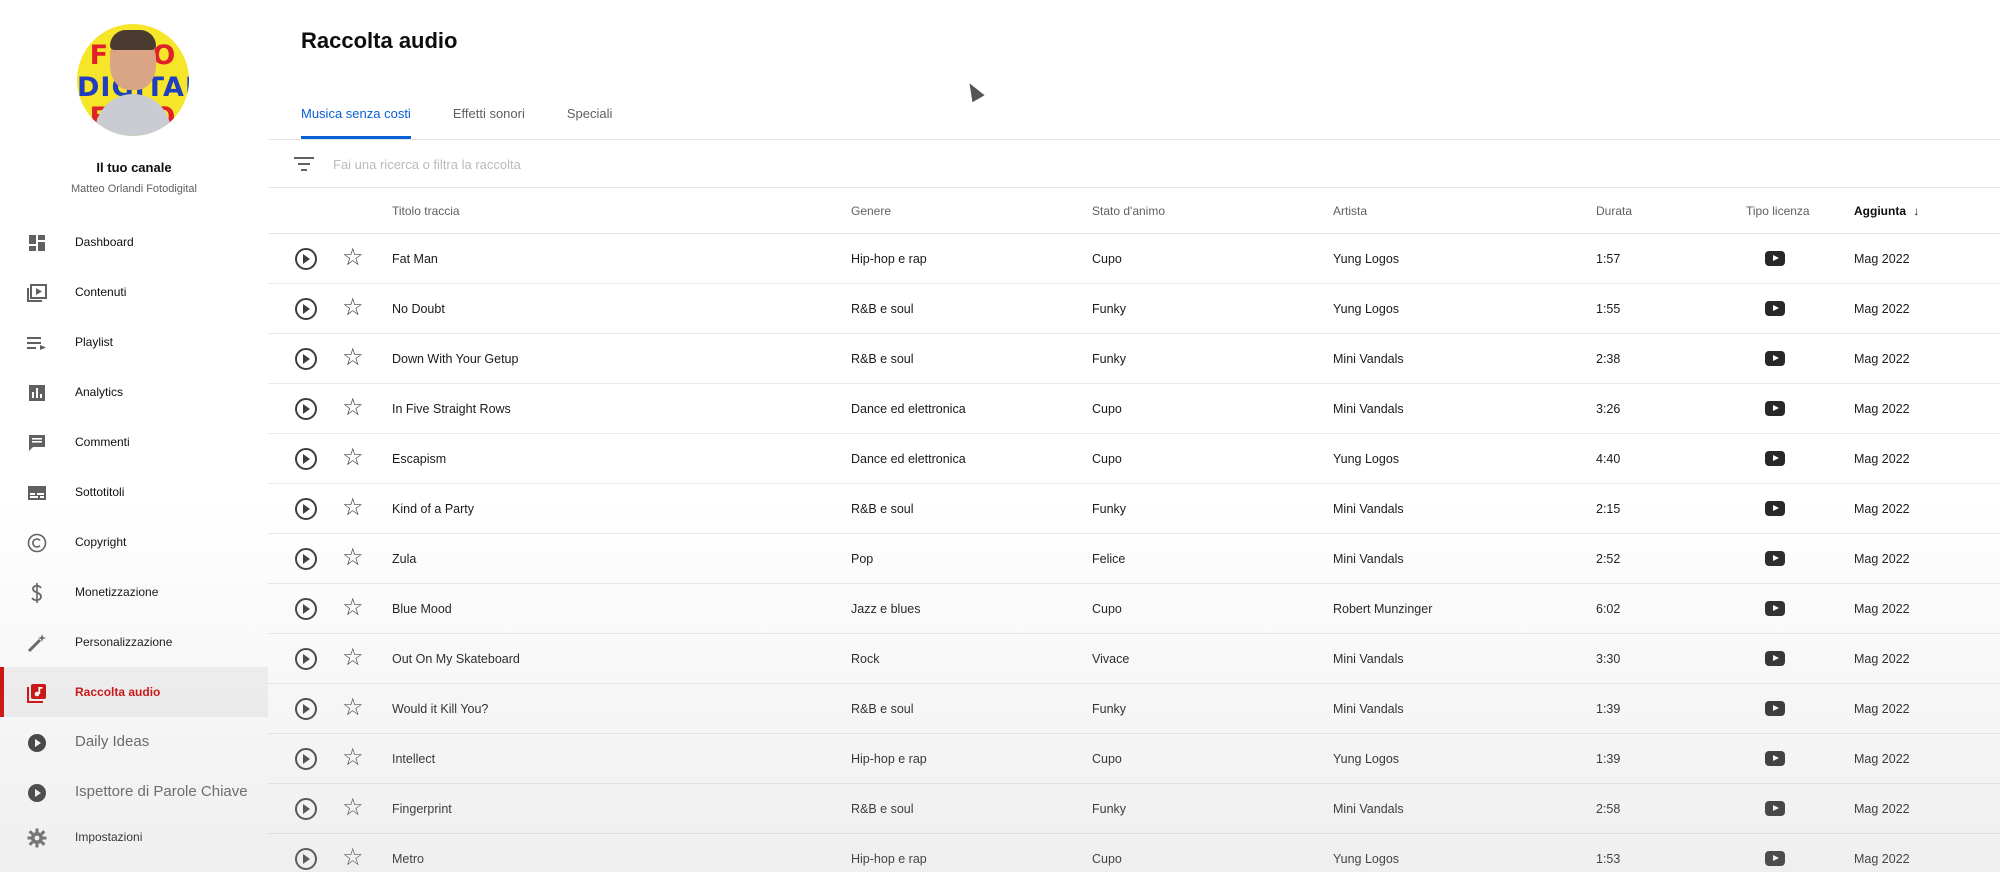 The width and height of the screenshot is (2000, 872). I want to click on sidebar-item-subtitles: Sottotitoli, so click(134, 492).